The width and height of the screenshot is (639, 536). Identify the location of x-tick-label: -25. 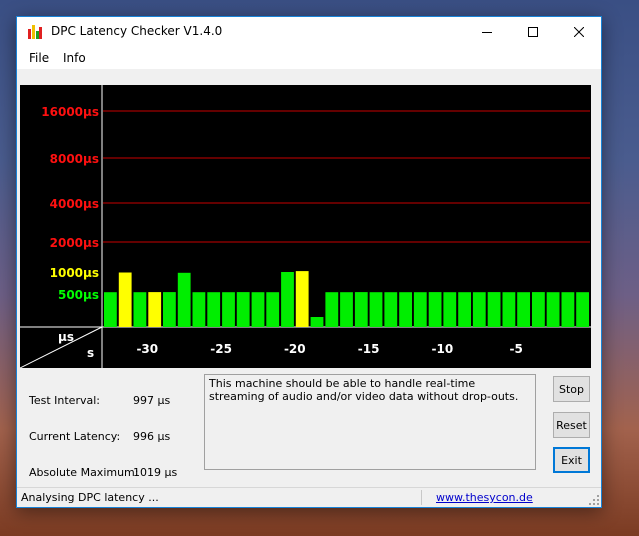
(221, 349).